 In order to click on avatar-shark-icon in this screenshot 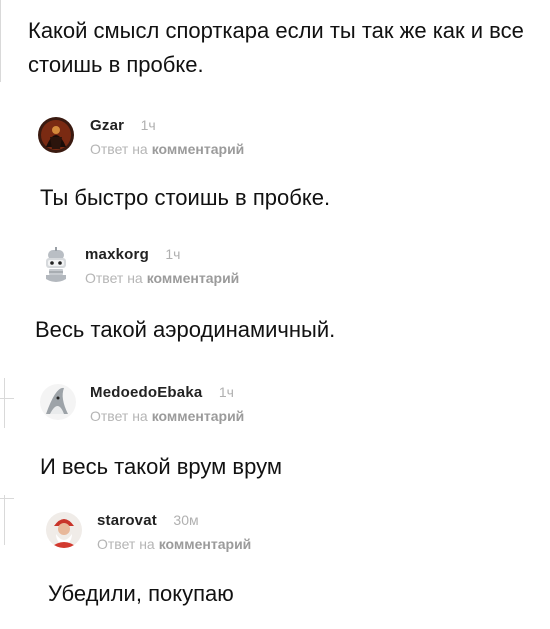, I will do `click(58, 402)`.